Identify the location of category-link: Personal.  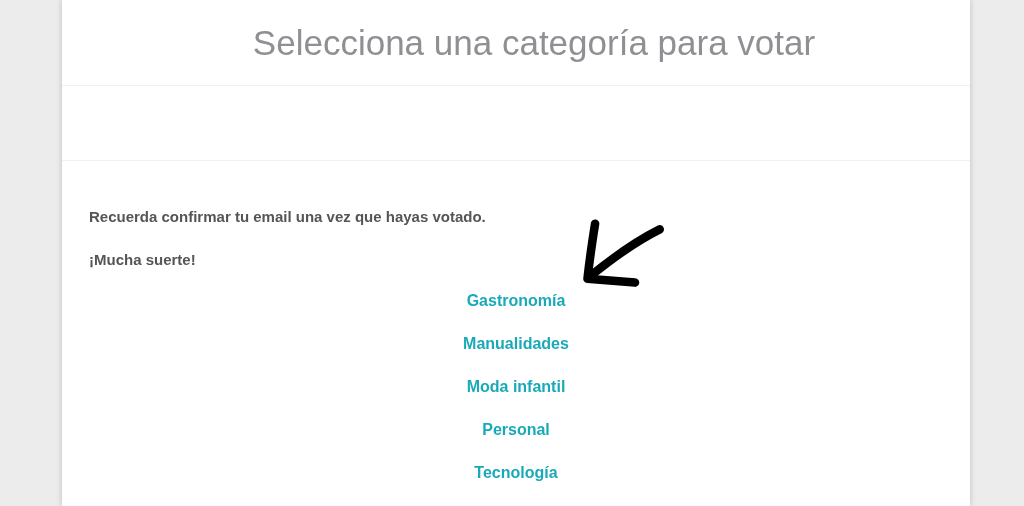
(516, 429).